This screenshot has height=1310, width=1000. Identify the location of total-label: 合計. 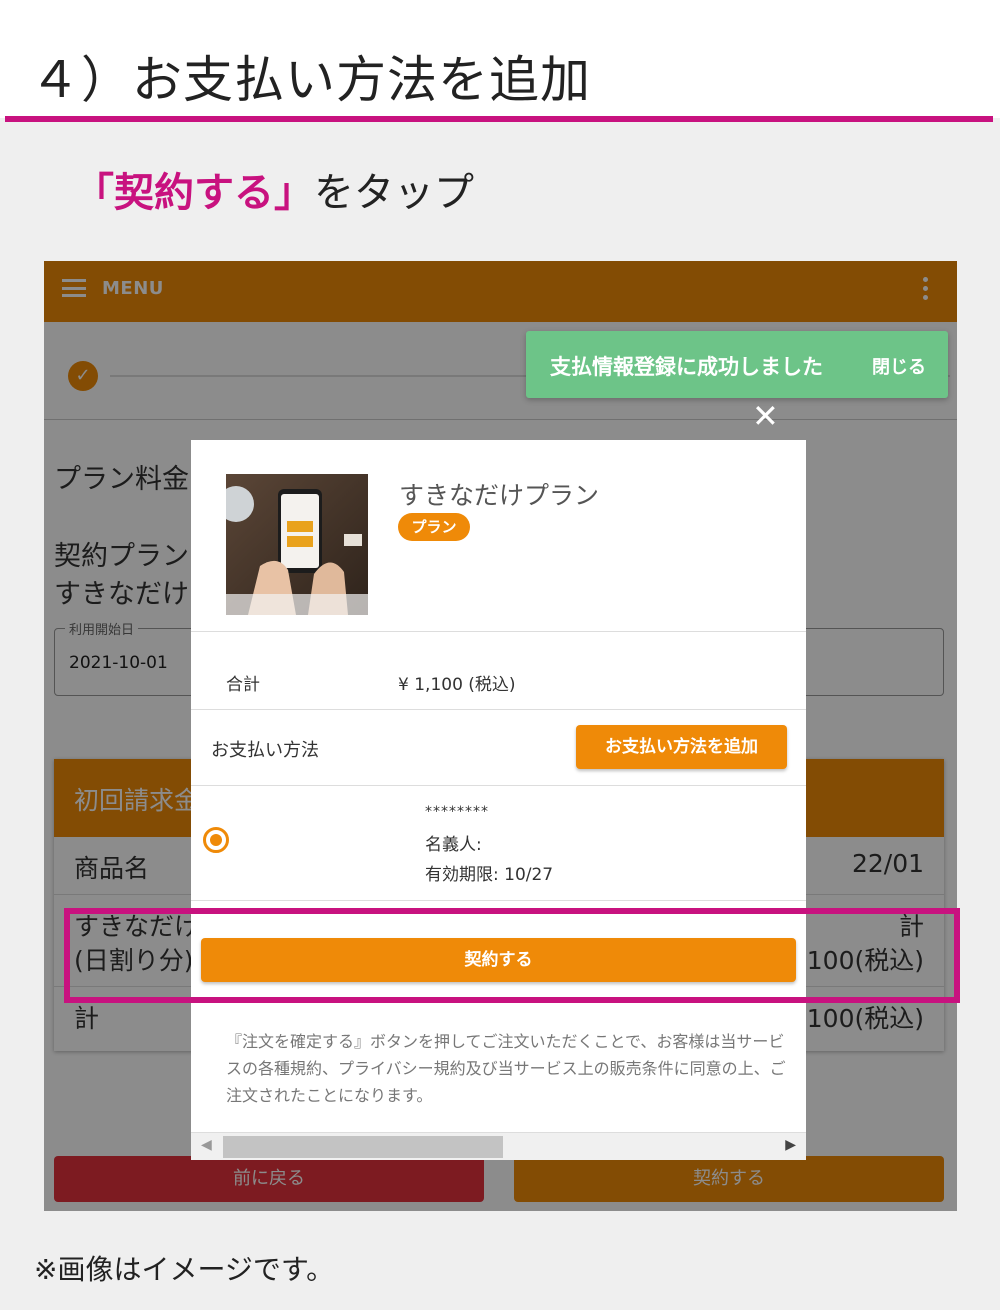
(243, 685).